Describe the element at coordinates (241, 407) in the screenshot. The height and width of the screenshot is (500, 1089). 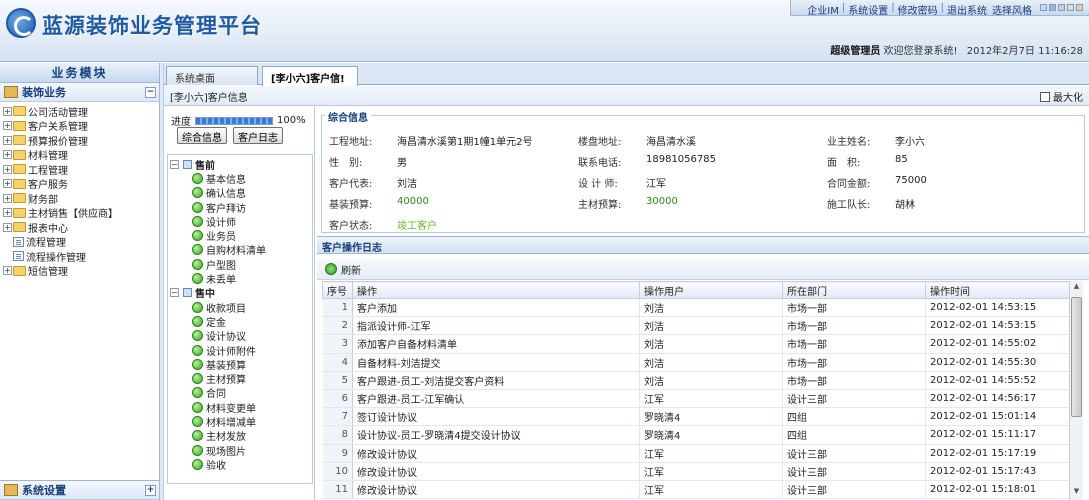
I see `stage-item: 材料变更单` at that location.